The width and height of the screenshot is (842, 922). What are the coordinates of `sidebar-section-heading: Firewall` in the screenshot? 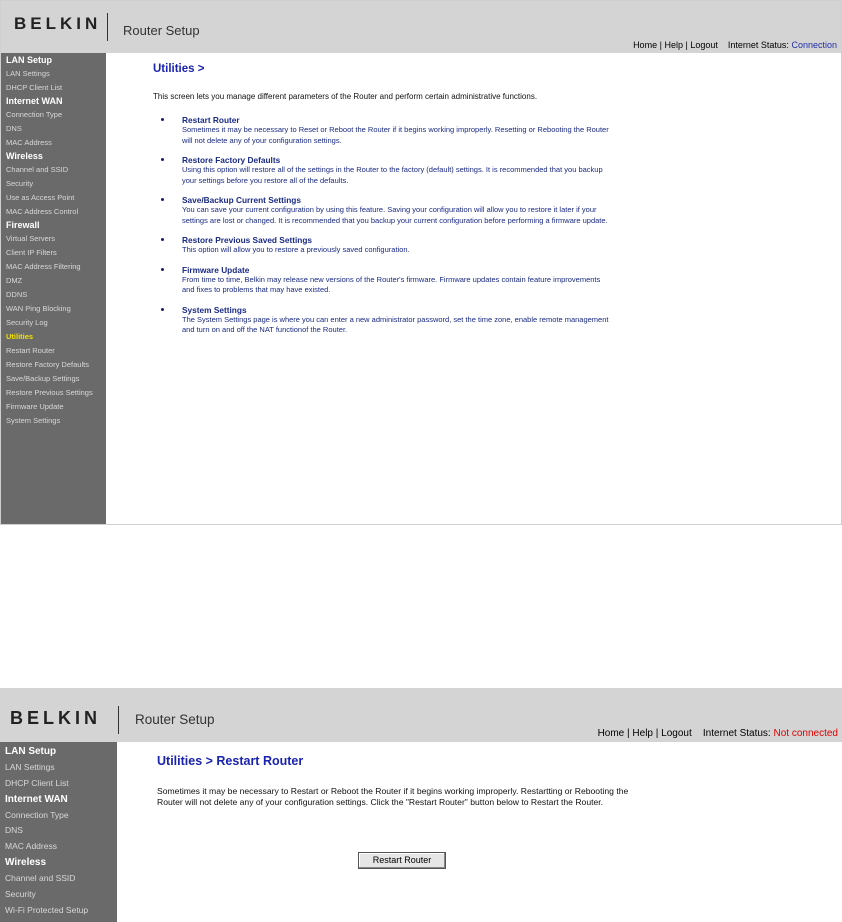 It's located at (23, 225).